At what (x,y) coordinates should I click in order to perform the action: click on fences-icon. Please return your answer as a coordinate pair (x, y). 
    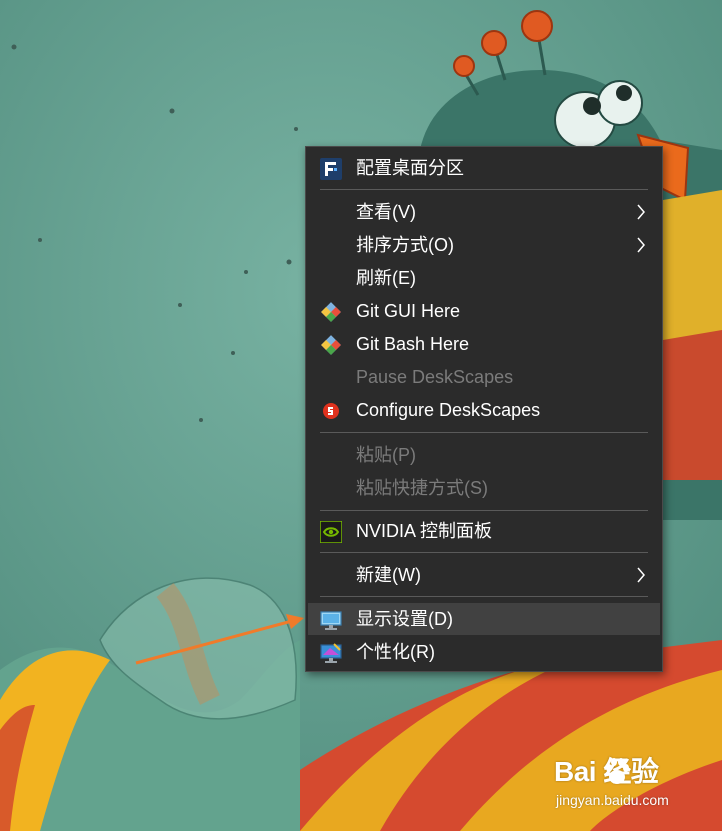
    Looking at the image, I should click on (331, 169).